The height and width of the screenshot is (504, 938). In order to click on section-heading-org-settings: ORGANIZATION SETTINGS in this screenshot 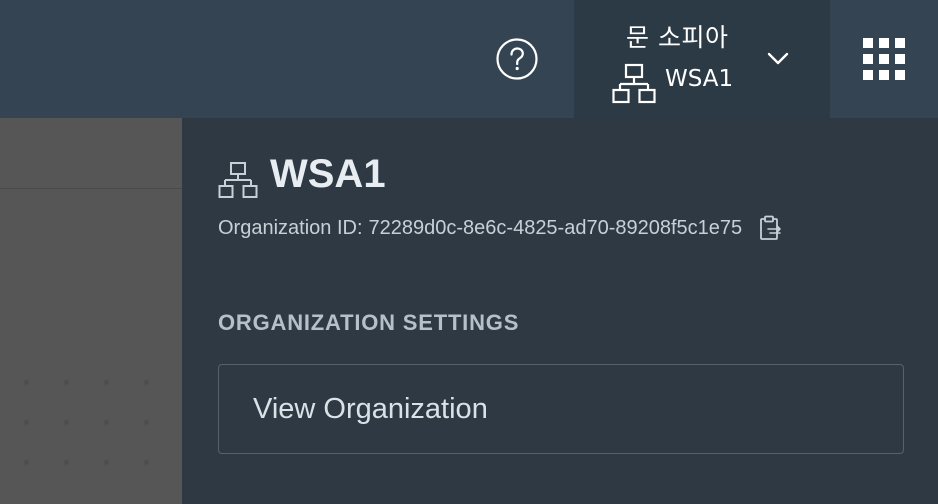, I will do `click(369, 322)`.